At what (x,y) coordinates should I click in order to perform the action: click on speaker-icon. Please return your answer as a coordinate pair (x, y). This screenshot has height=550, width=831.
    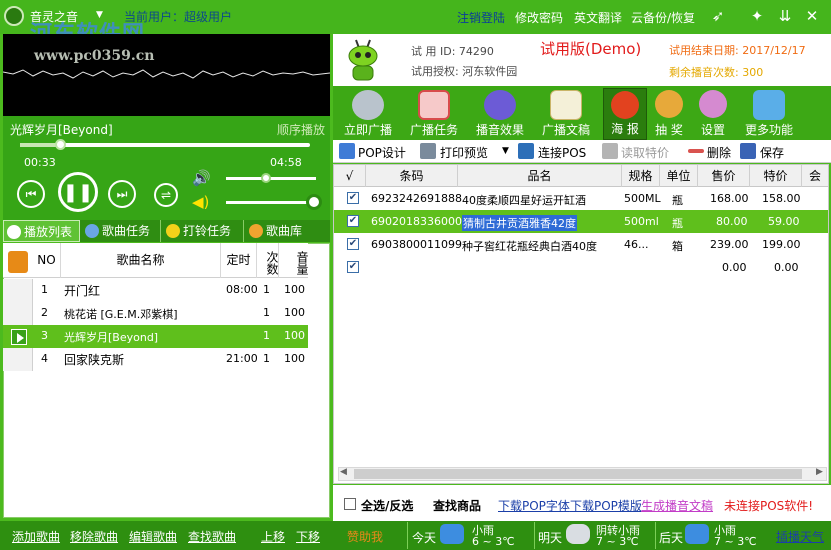
    Looking at the image, I should click on (368, 105).